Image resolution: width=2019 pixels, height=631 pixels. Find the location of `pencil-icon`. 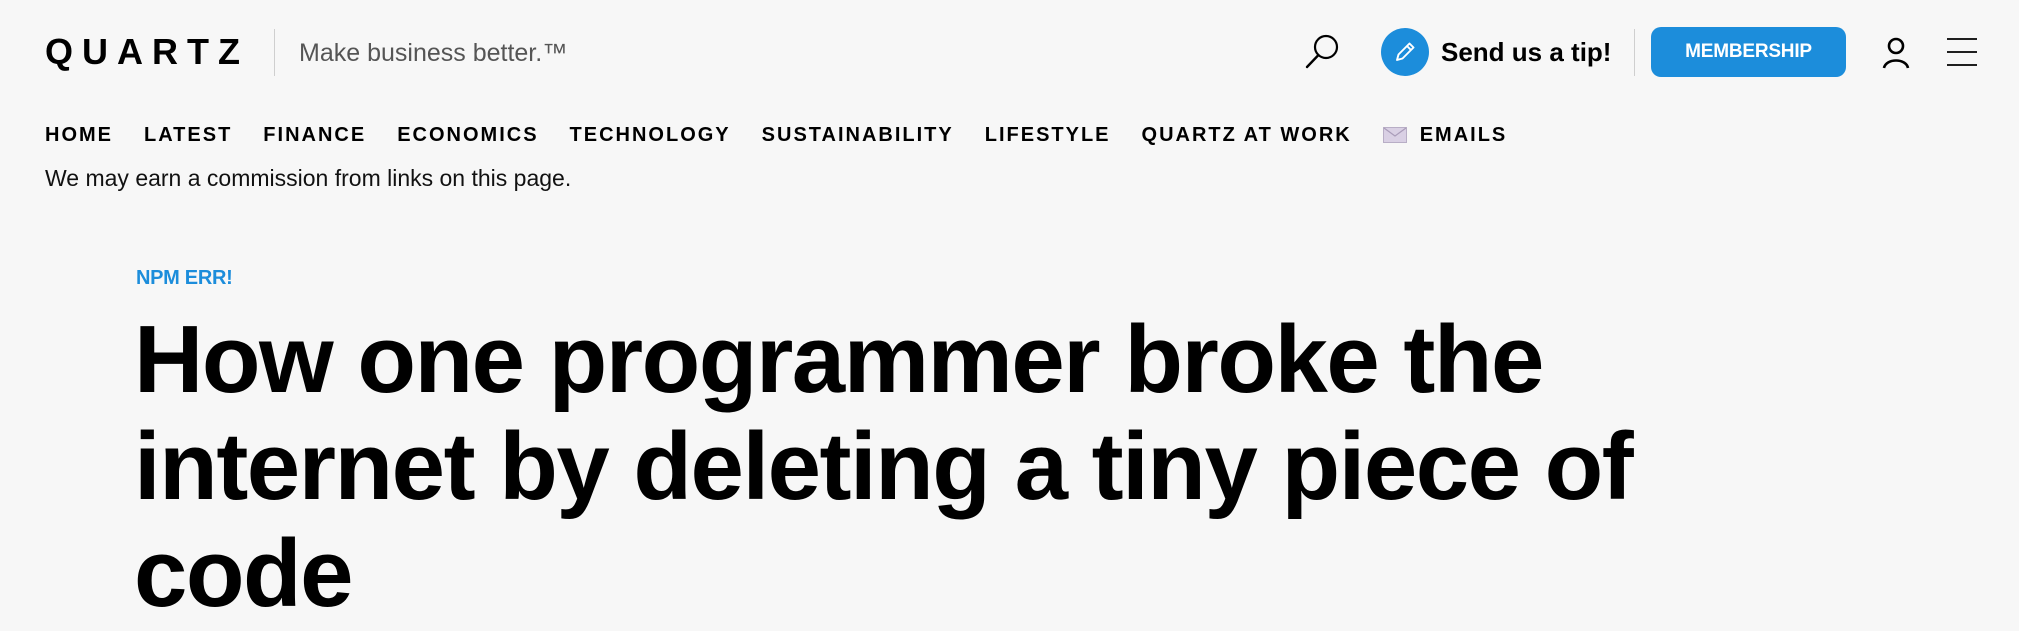

pencil-icon is located at coordinates (1405, 51).